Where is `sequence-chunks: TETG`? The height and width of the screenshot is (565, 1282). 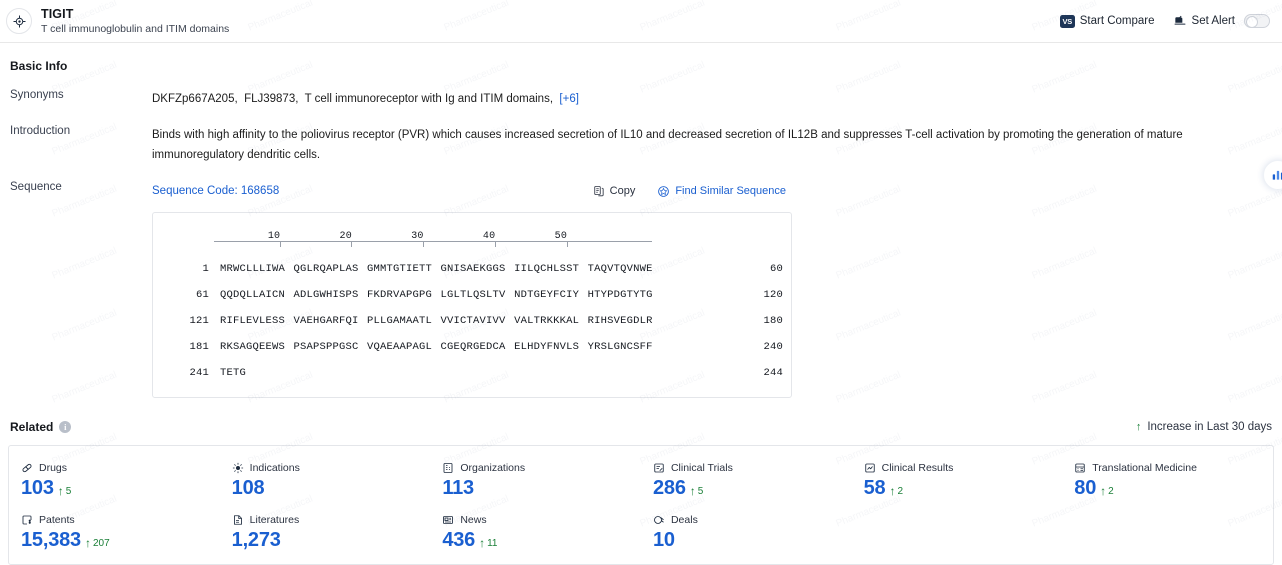 sequence-chunks: TETG is located at coordinates (233, 373).